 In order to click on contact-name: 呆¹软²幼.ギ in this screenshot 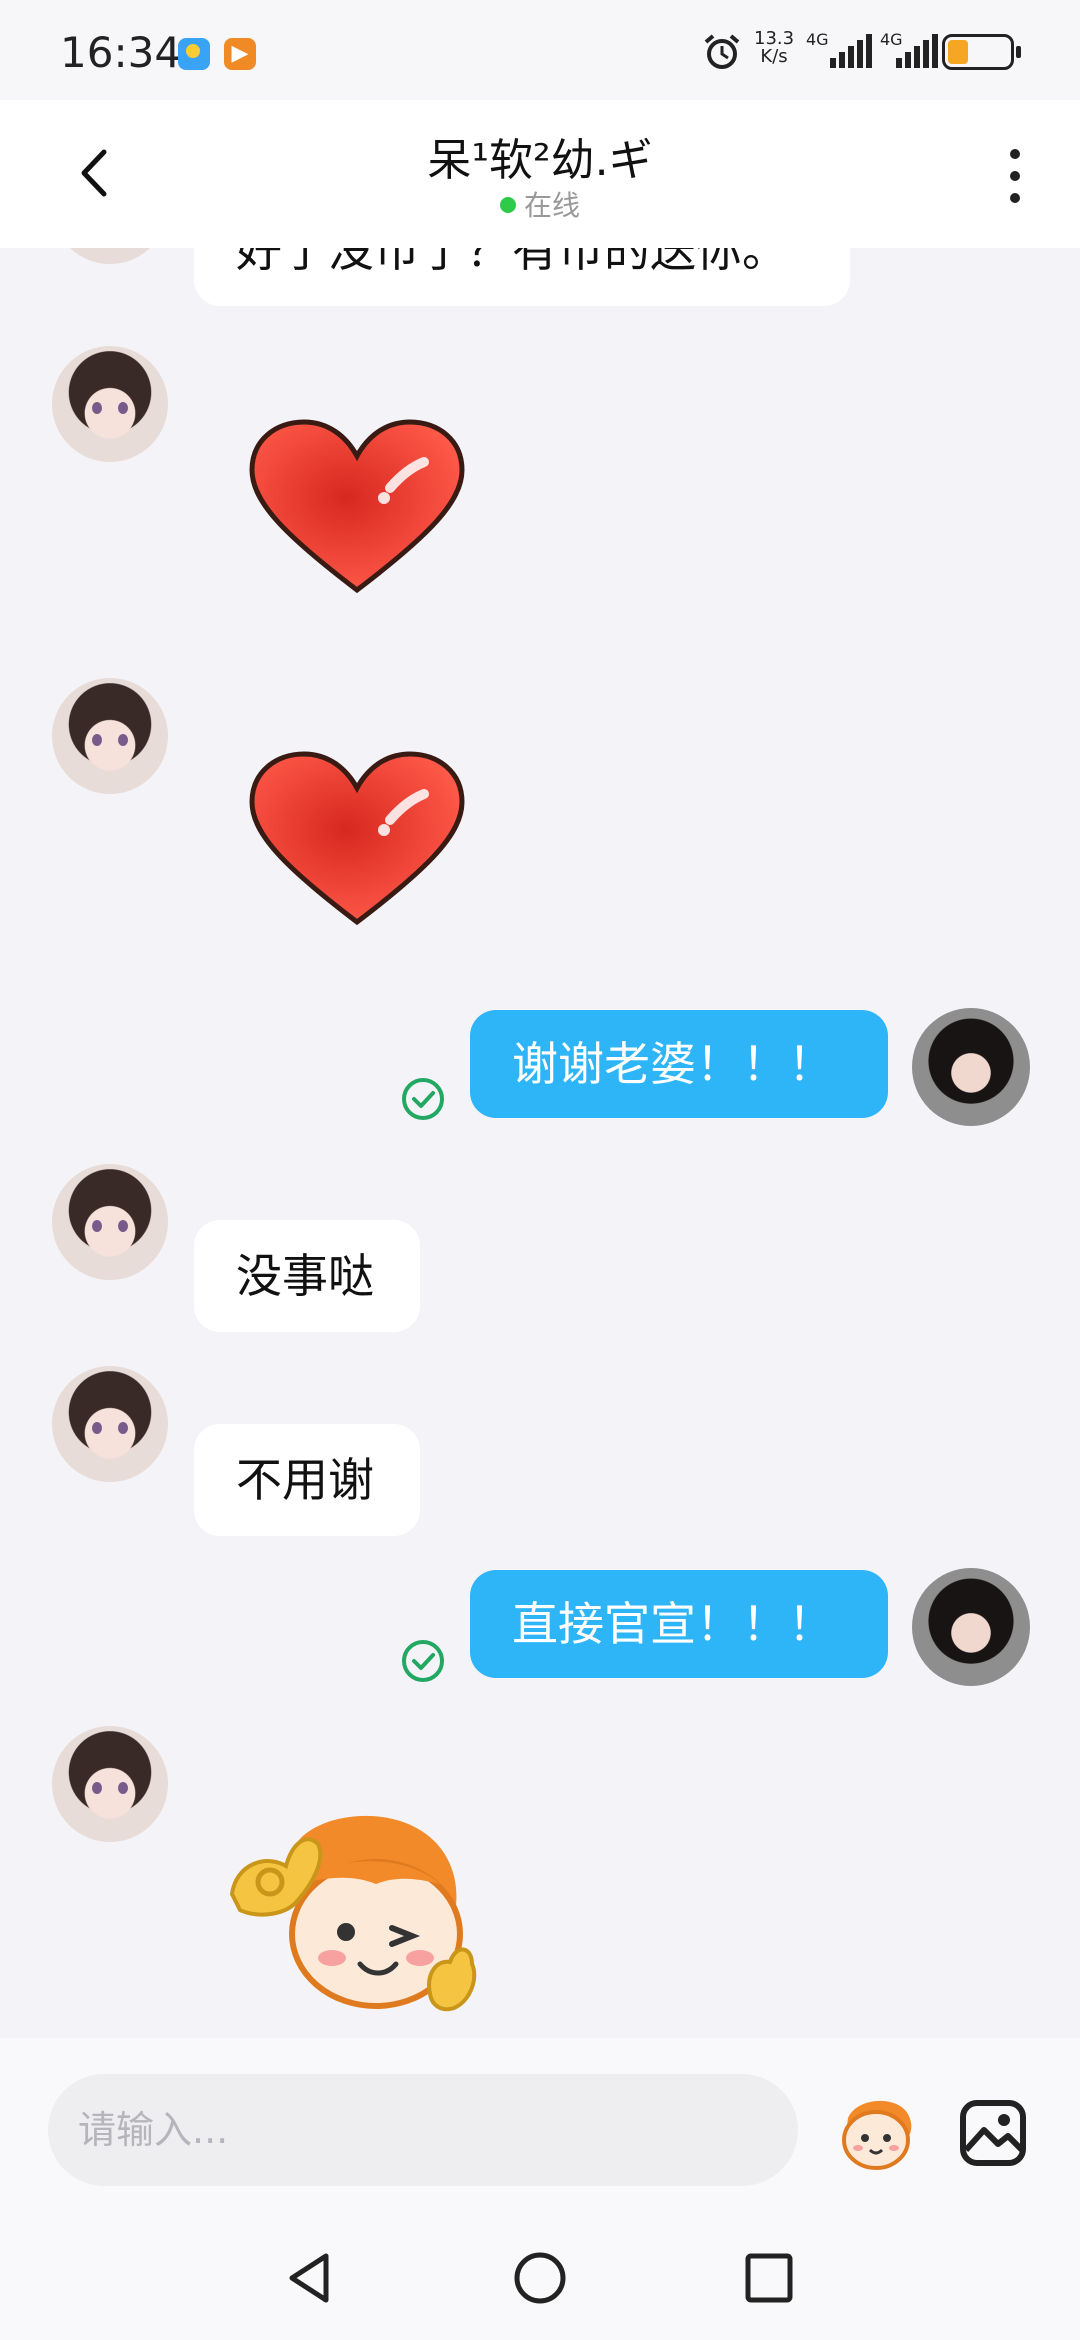, I will do `click(540, 160)`.